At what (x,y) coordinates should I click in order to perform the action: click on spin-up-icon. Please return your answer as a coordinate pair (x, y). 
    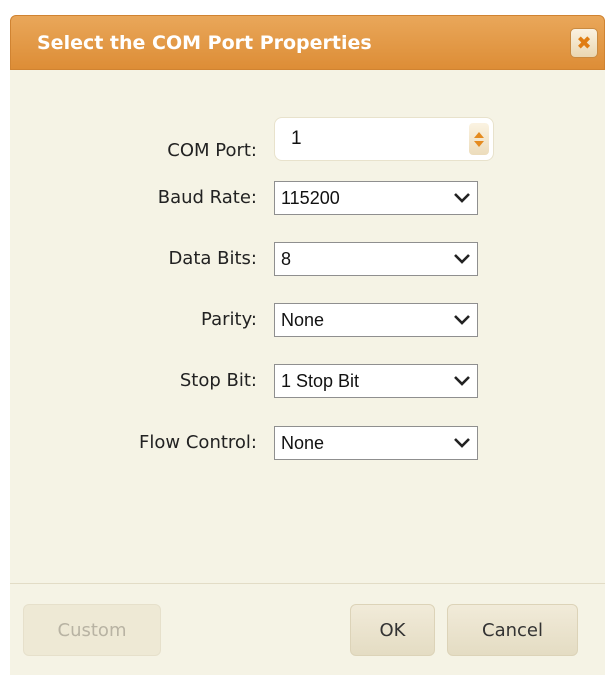
    Looking at the image, I should click on (479, 134).